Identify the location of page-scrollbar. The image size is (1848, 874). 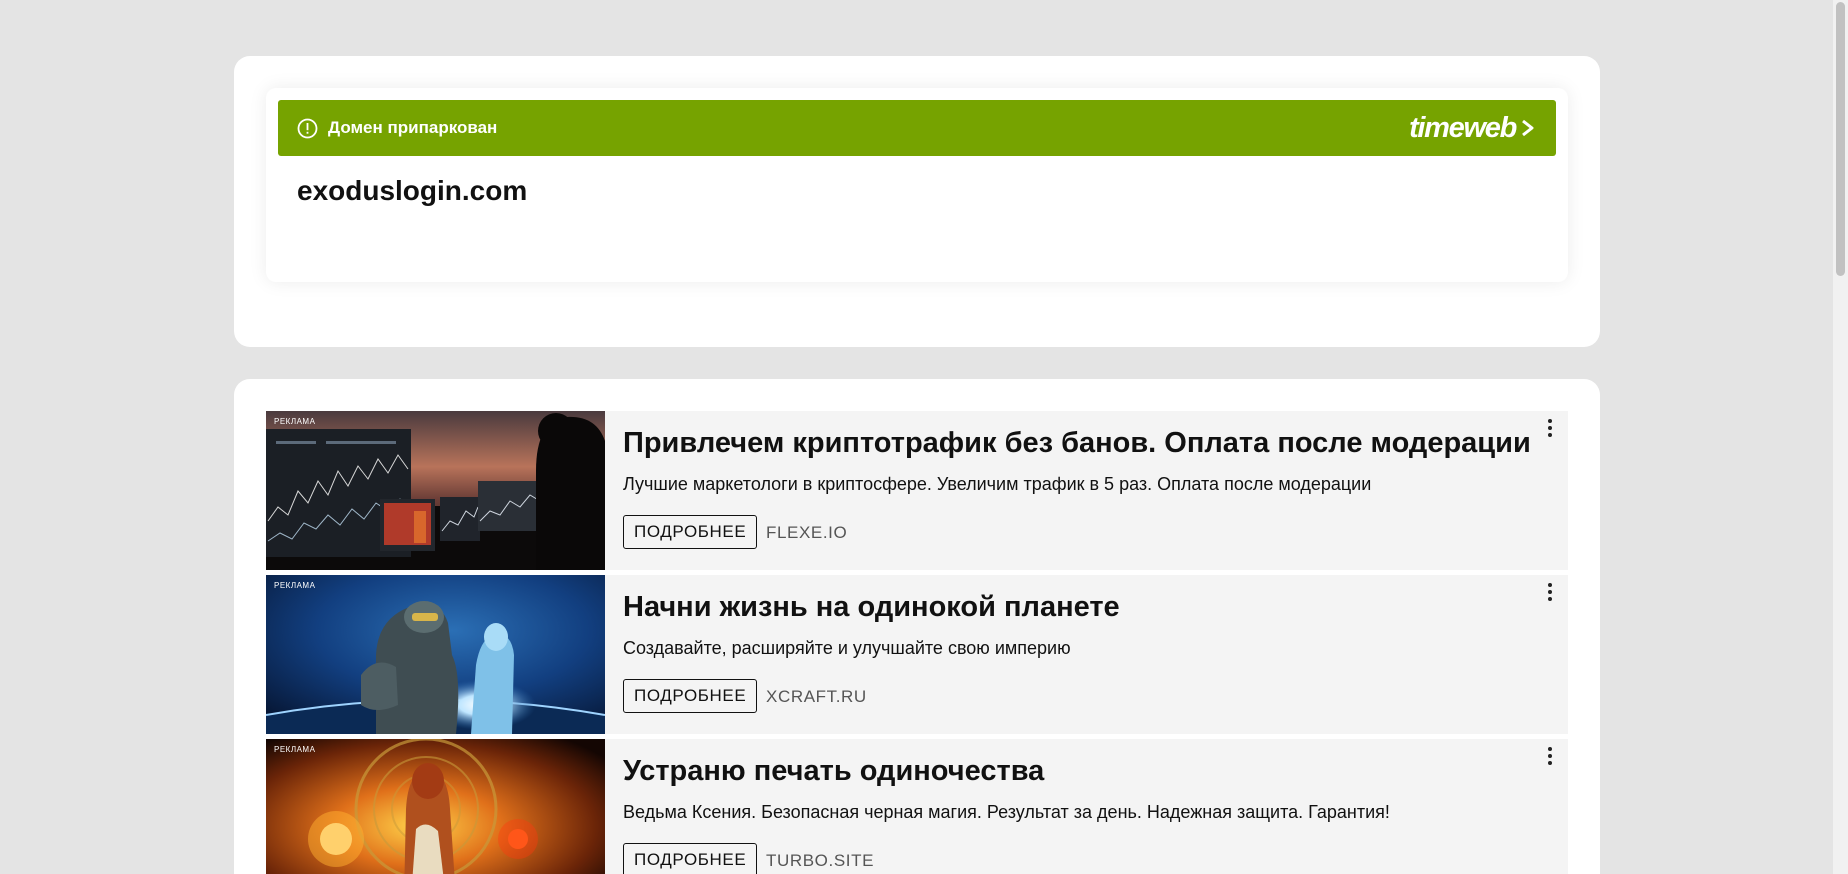
(1840, 437).